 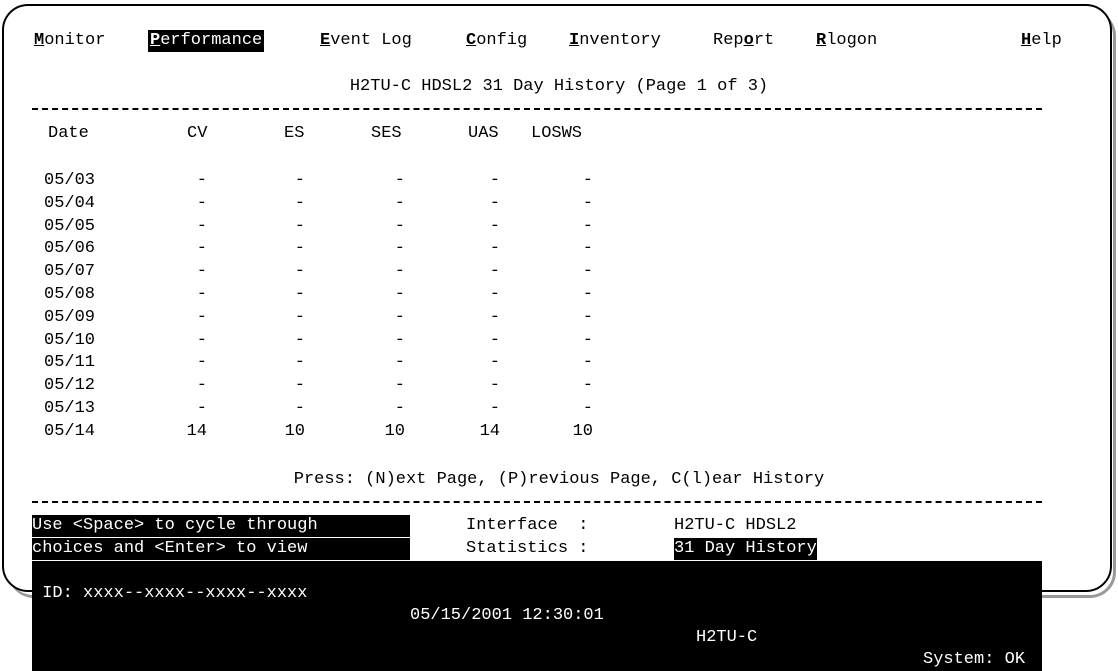 I want to click on table-cell-uas: 14, so click(x=489, y=431).